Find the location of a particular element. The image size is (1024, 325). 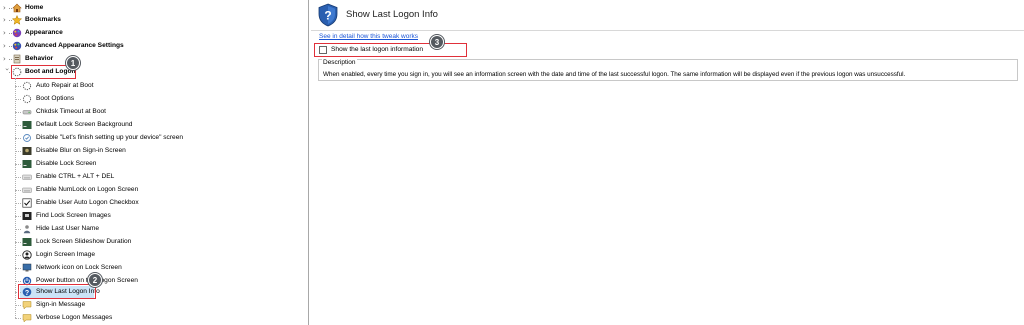

description-legend: Description is located at coordinates (339, 63).